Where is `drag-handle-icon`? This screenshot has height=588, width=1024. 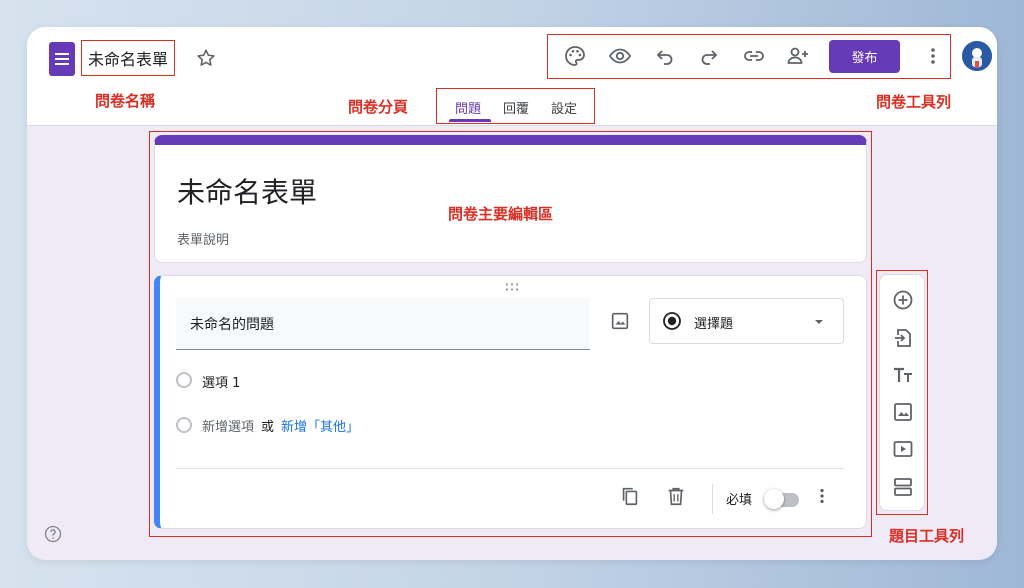
drag-handle-icon is located at coordinates (512, 287).